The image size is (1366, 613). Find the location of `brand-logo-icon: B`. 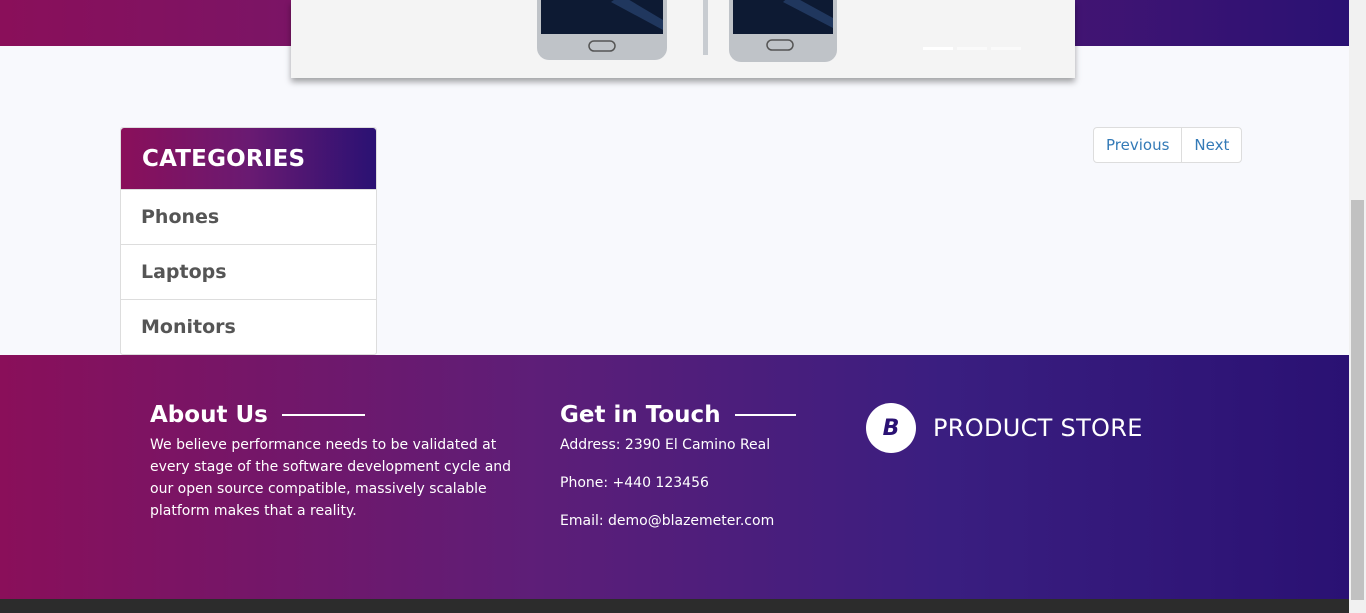

brand-logo-icon: B is located at coordinates (891, 428).